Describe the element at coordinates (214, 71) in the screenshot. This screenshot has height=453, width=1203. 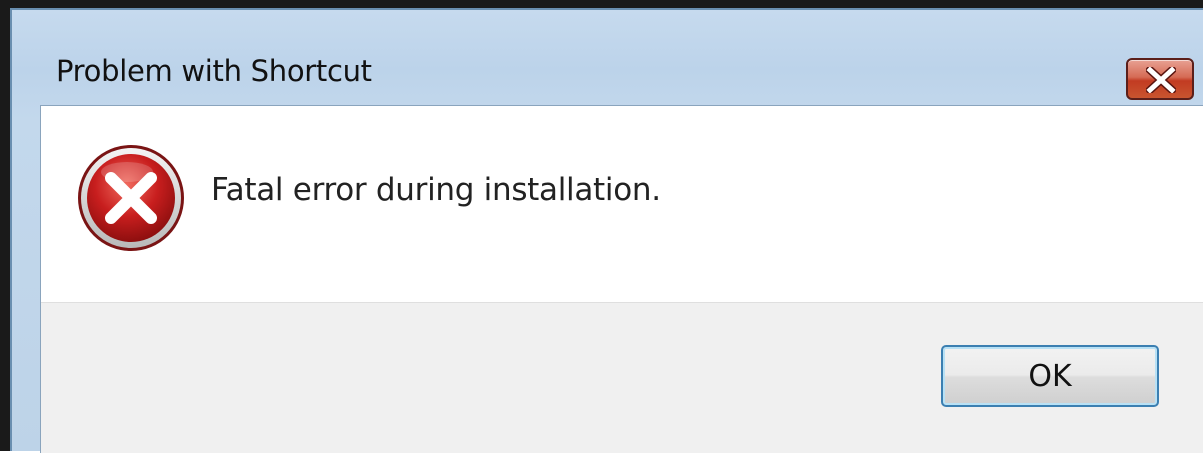
I see `dialog-title: Problem with Shortcut` at that location.